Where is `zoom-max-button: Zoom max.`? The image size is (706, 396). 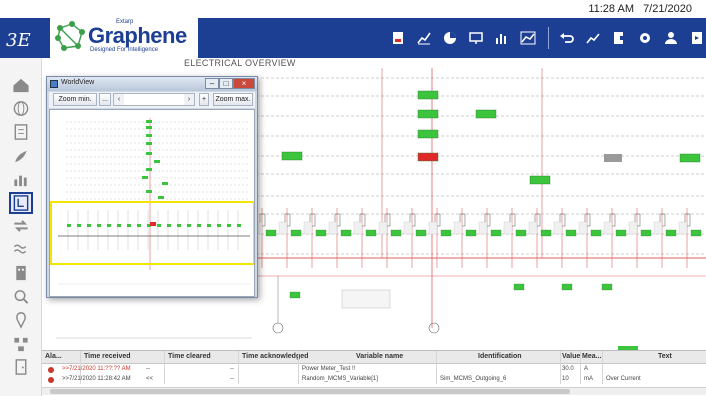 zoom-max-button: Zoom max. is located at coordinates (233, 99).